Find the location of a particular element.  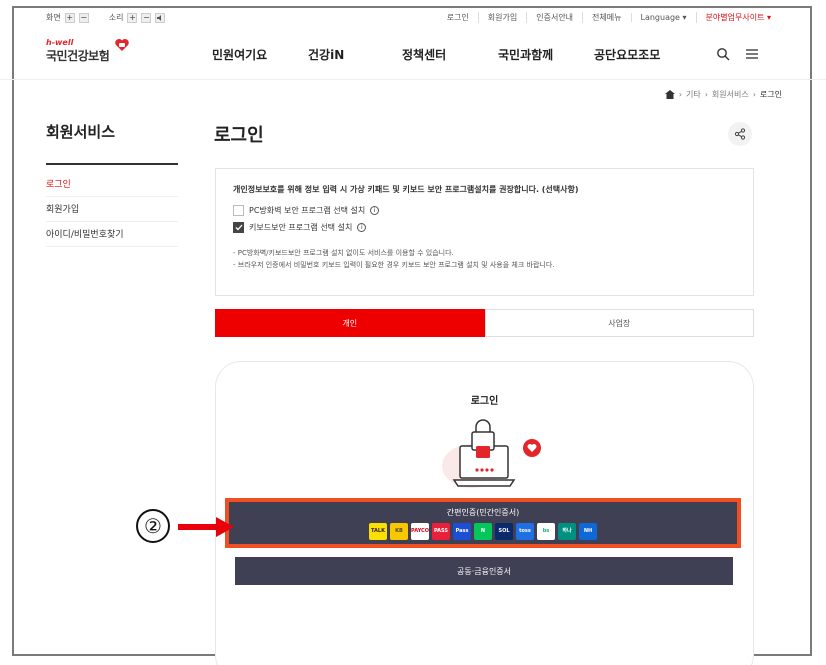

naver-icon: N is located at coordinates (483, 531).